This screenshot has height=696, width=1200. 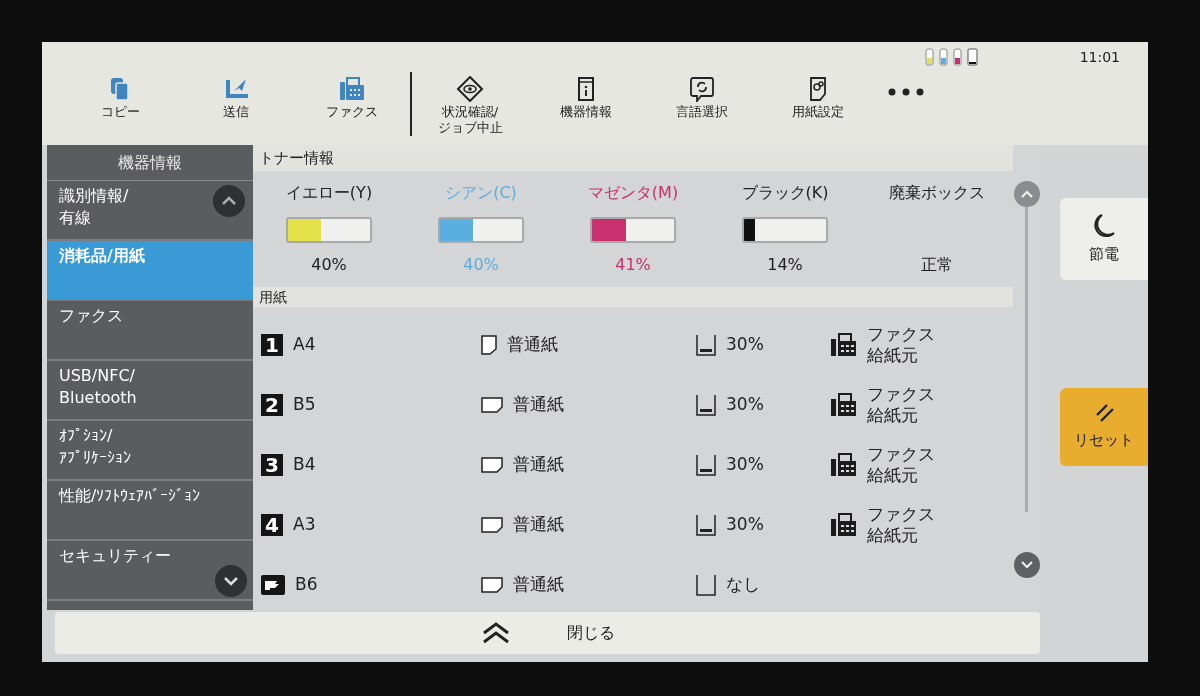 What do you see at coordinates (1104, 225) in the screenshot?
I see `moon-icon` at bounding box center [1104, 225].